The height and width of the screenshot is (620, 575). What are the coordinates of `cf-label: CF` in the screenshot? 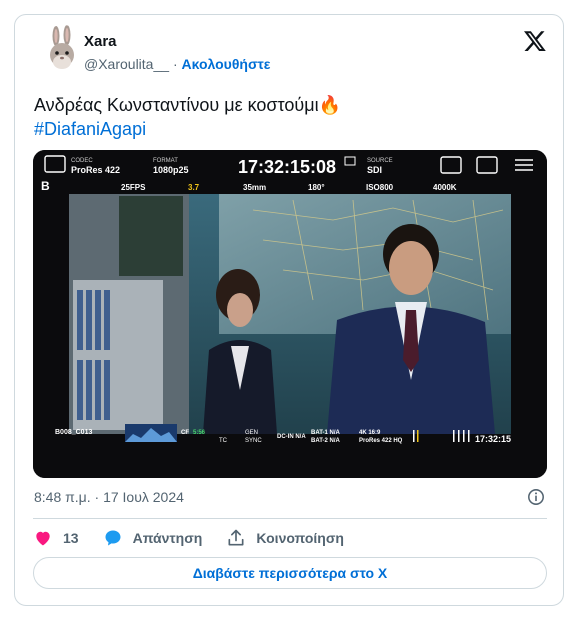 It's located at (185, 433).